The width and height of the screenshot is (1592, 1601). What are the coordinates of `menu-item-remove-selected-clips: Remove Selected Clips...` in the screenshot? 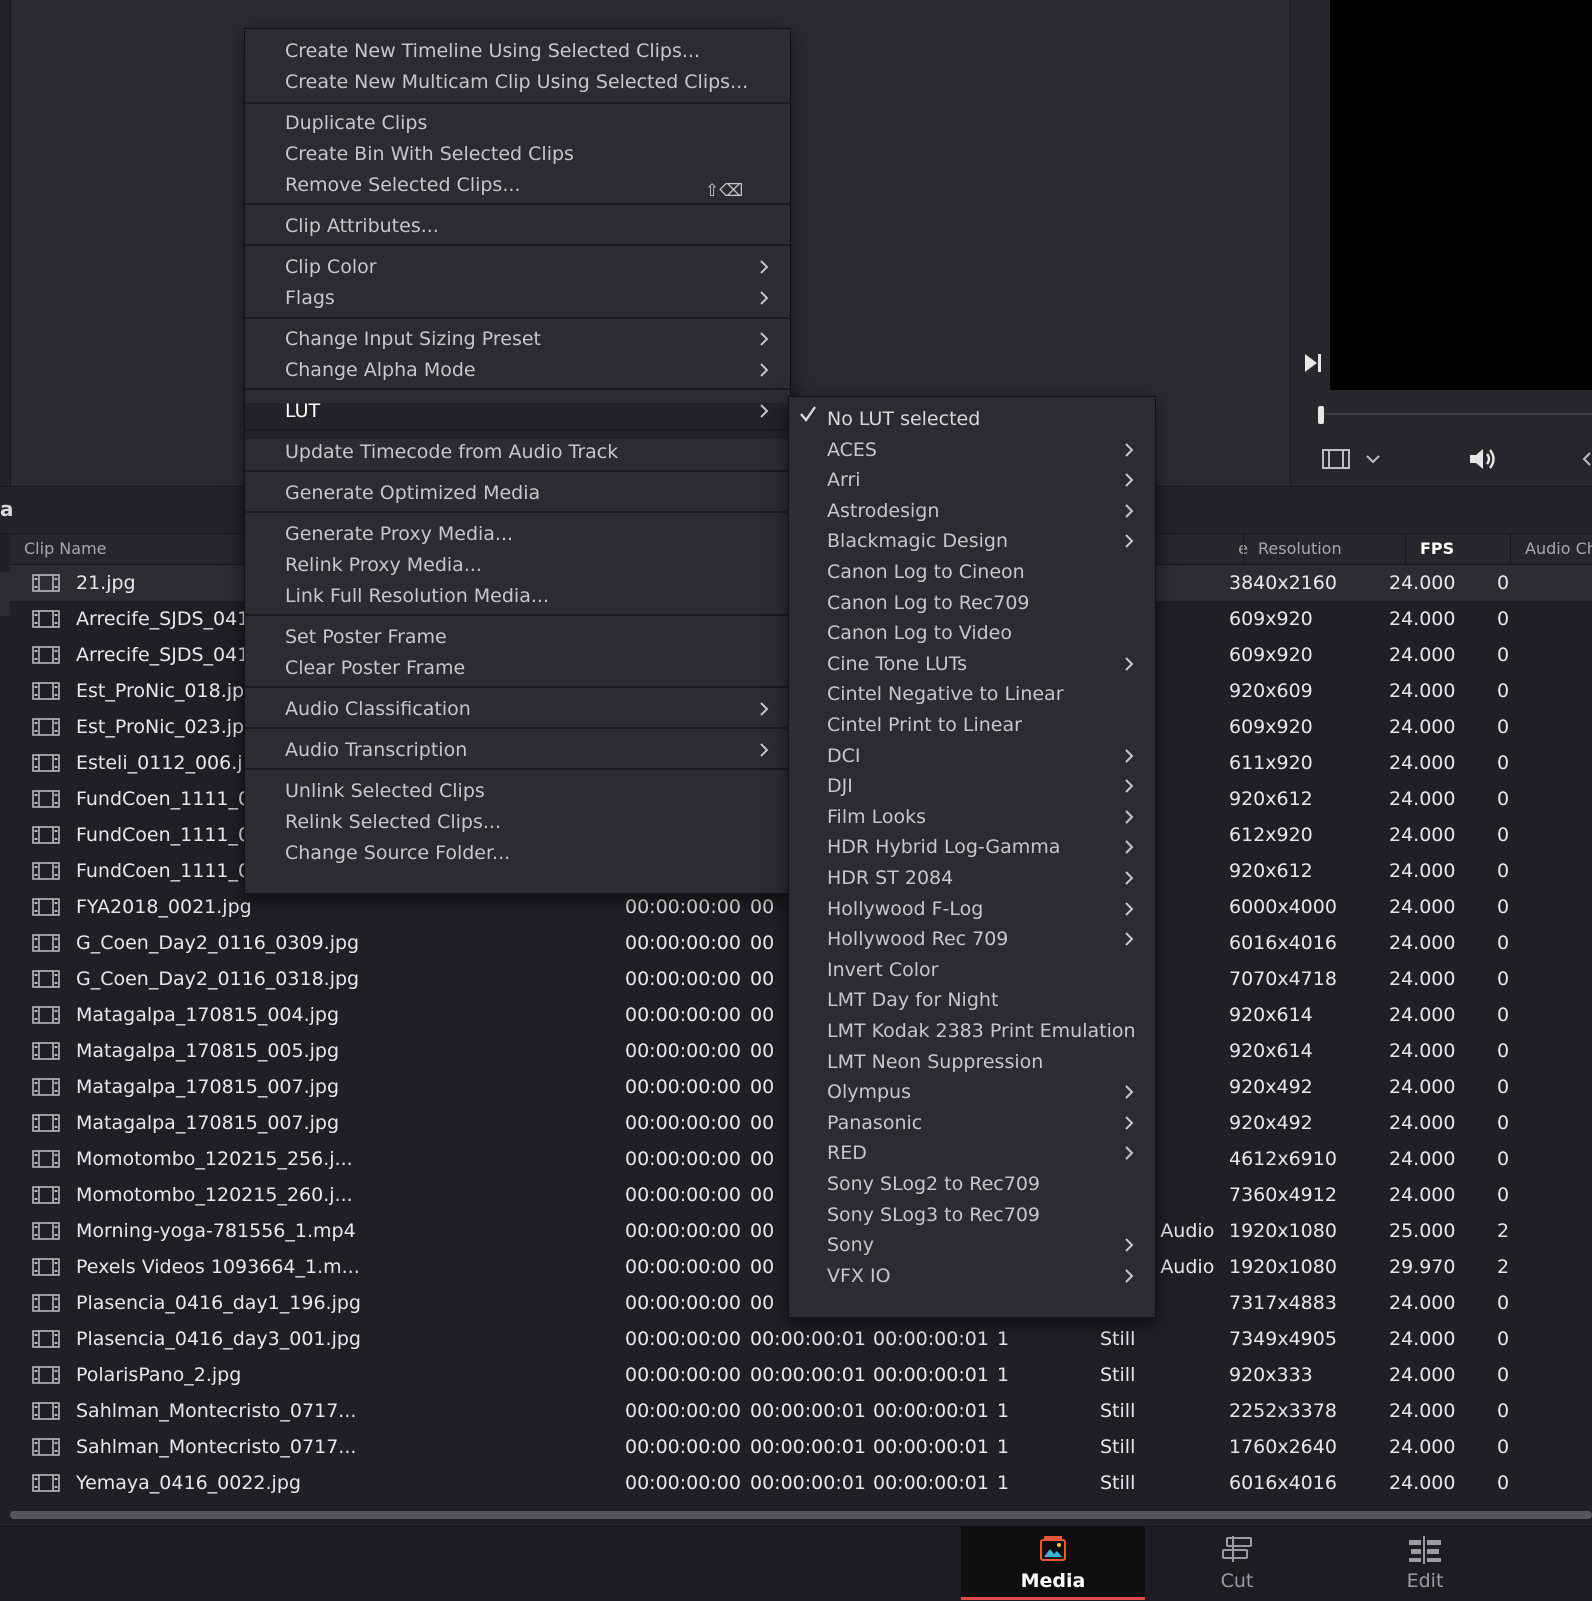 It's located at (402, 185).